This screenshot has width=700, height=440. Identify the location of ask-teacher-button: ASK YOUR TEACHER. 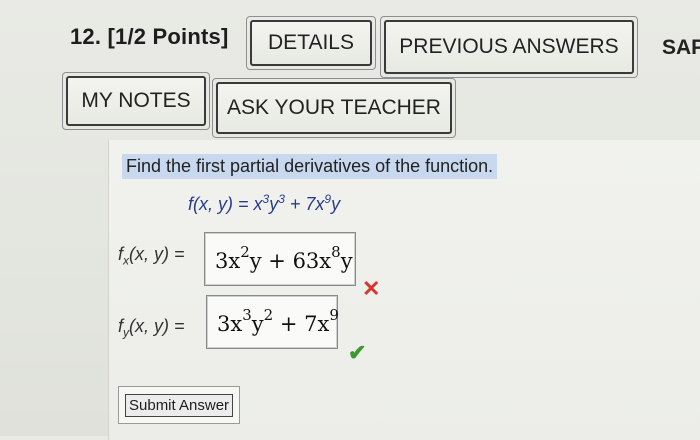
(334, 108).